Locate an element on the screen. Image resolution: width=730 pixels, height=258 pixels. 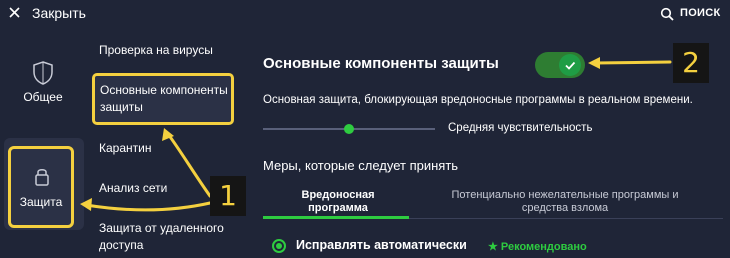
arrow-2-to-toggle is located at coordinates (632, 62).